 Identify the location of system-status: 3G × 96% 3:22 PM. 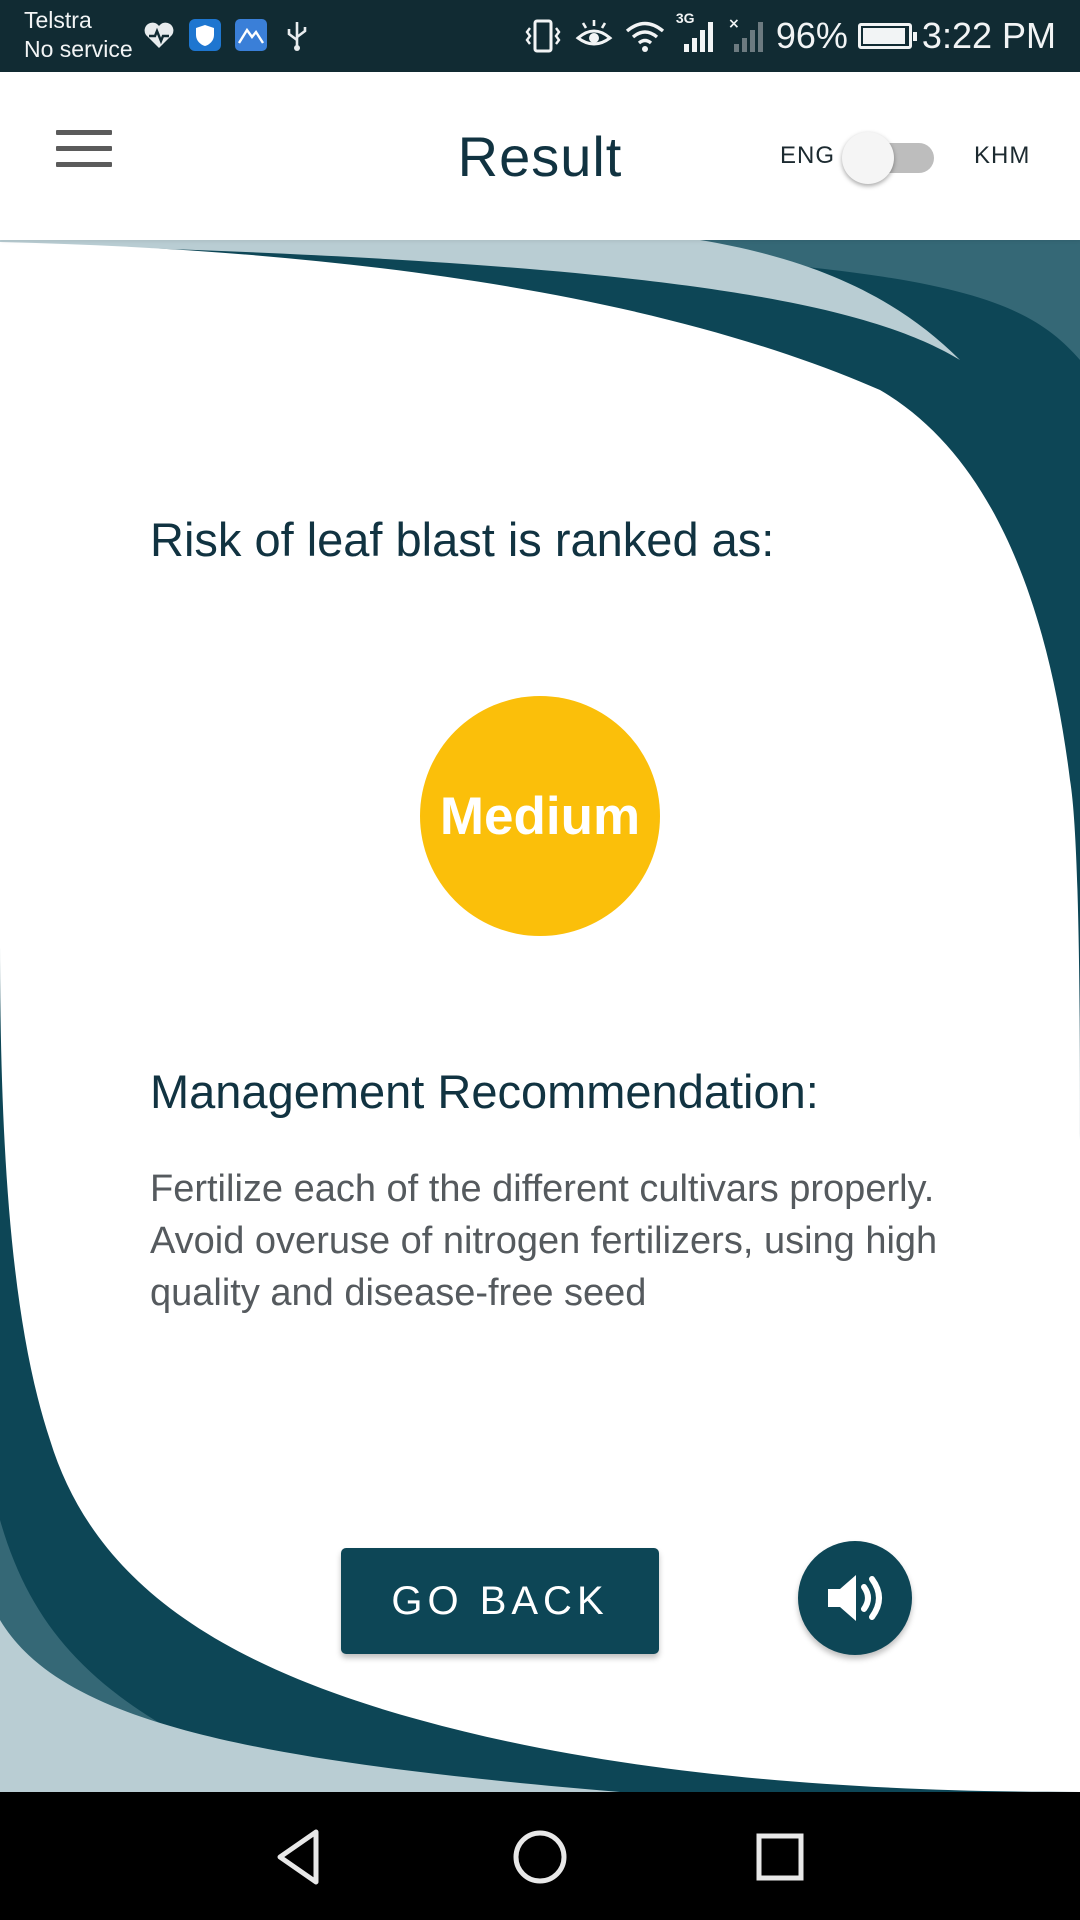
(789, 35).